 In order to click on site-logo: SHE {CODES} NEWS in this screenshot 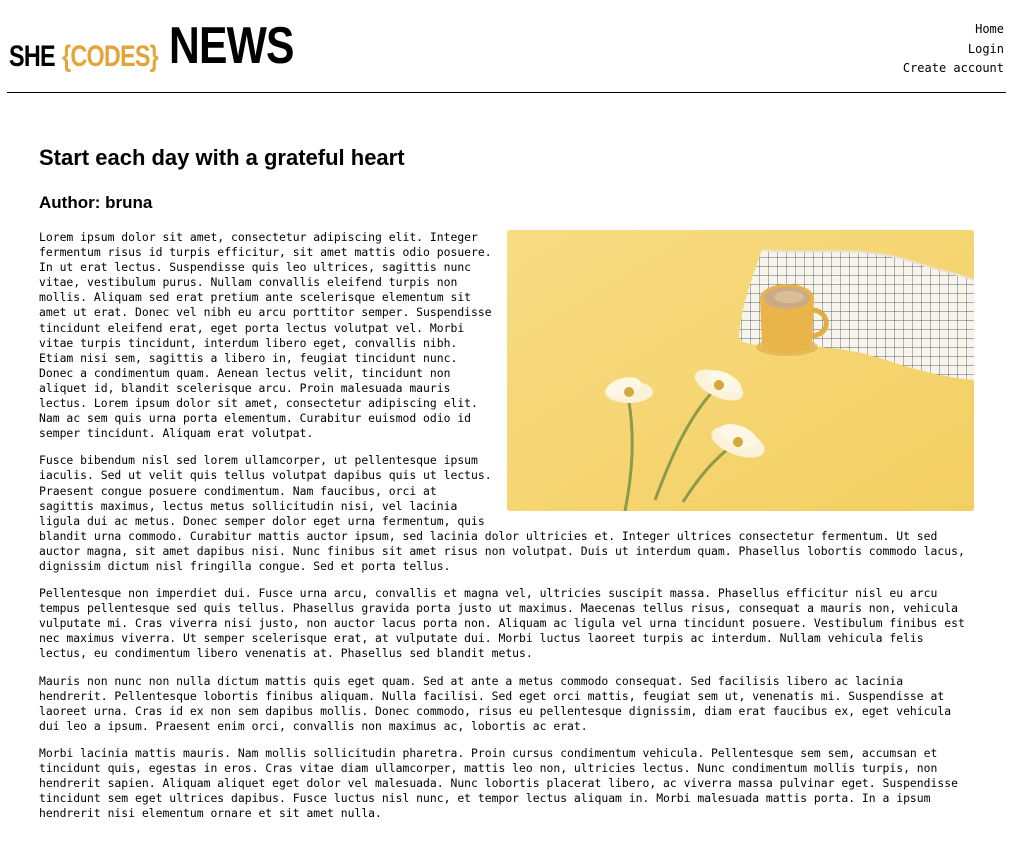, I will do `click(165, 45)`.